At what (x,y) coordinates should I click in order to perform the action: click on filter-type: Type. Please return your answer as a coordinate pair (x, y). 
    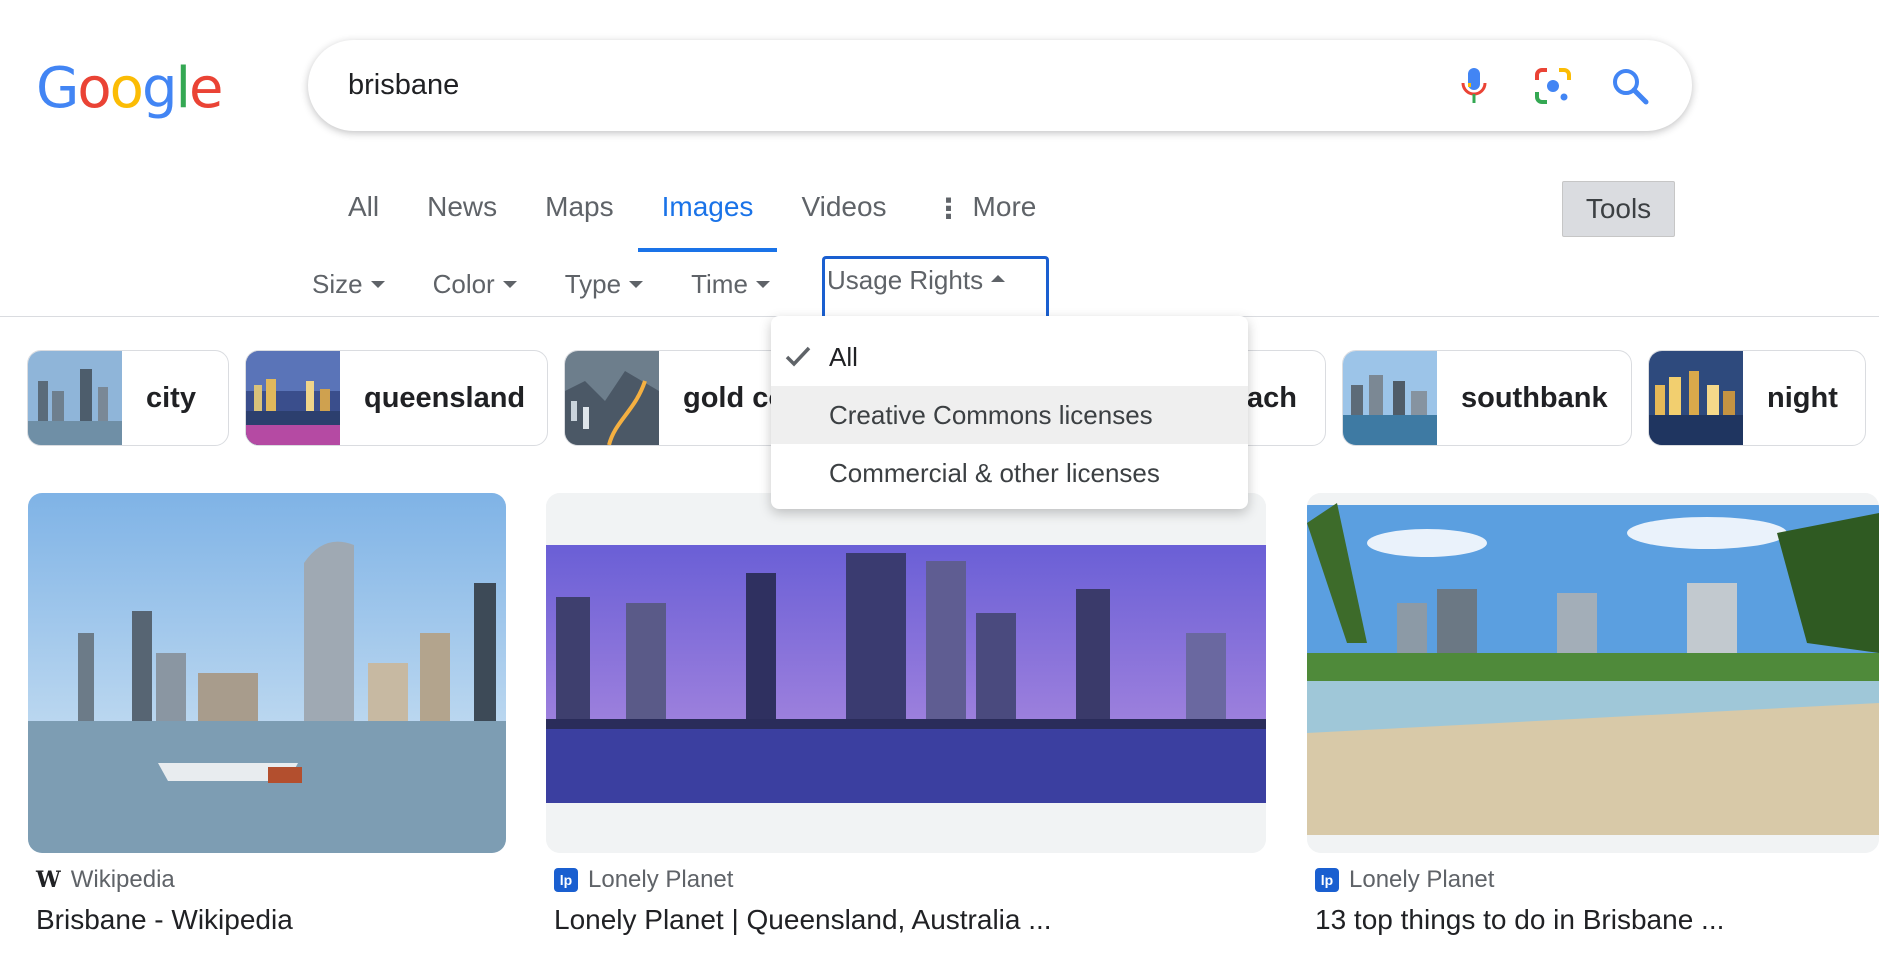
    Looking at the image, I should click on (604, 284).